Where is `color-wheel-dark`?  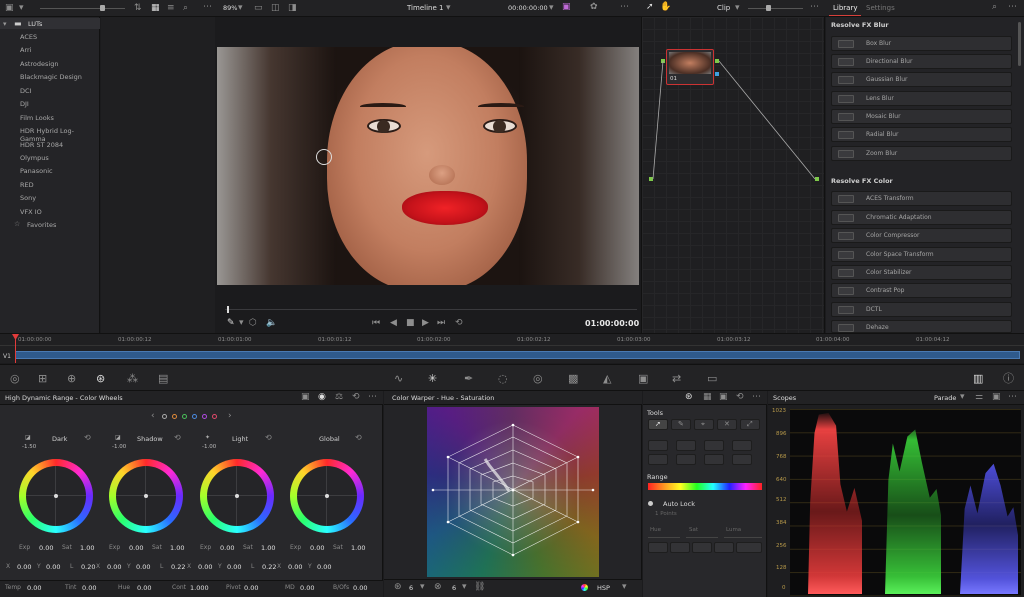
color-wheel-dark is located at coordinates (56, 496).